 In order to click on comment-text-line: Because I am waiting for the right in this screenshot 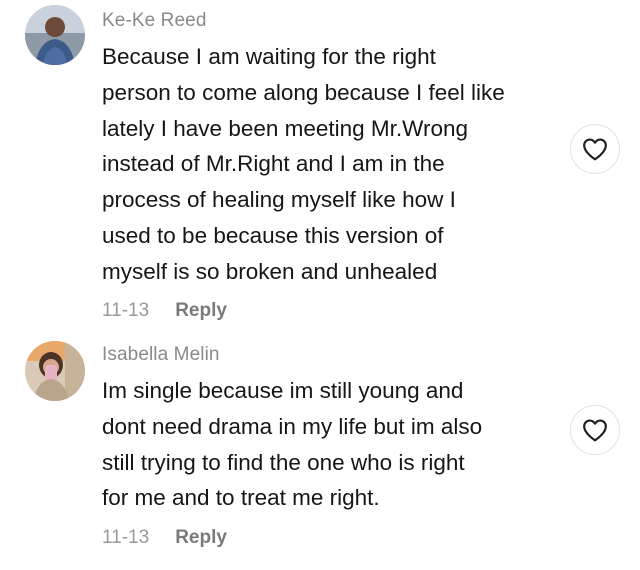, I will do `click(269, 56)`.